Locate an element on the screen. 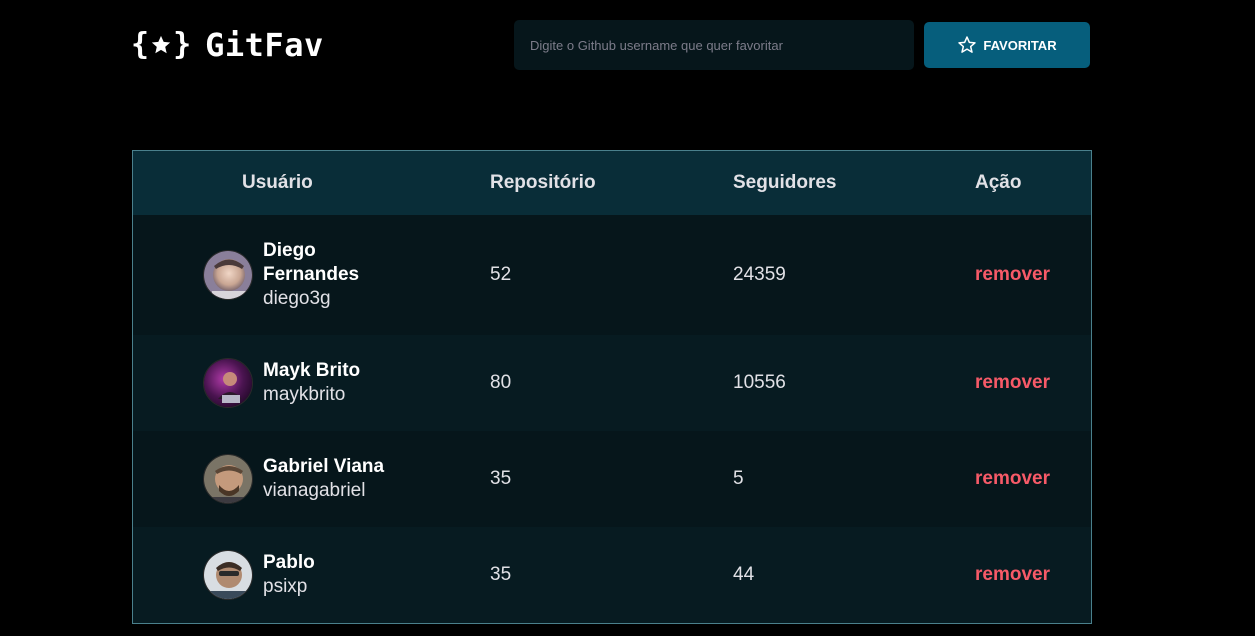 The width and height of the screenshot is (1255, 636). header-followers: Seguidores is located at coordinates (785, 182).